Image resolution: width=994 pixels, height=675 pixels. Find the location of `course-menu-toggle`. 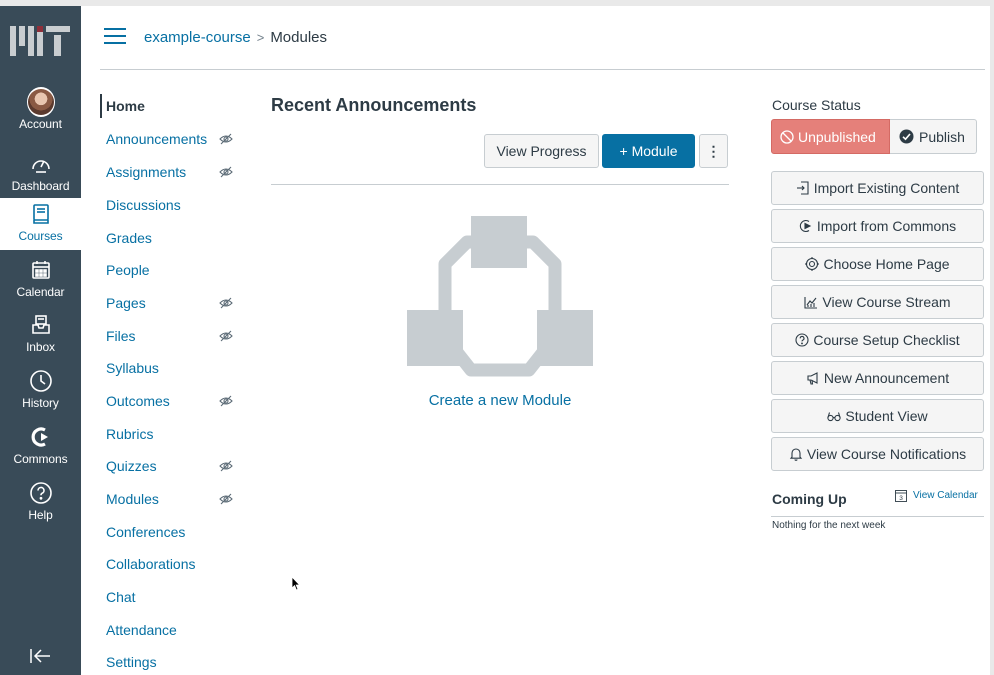

course-menu-toggle is located at coordinates (115, 37).